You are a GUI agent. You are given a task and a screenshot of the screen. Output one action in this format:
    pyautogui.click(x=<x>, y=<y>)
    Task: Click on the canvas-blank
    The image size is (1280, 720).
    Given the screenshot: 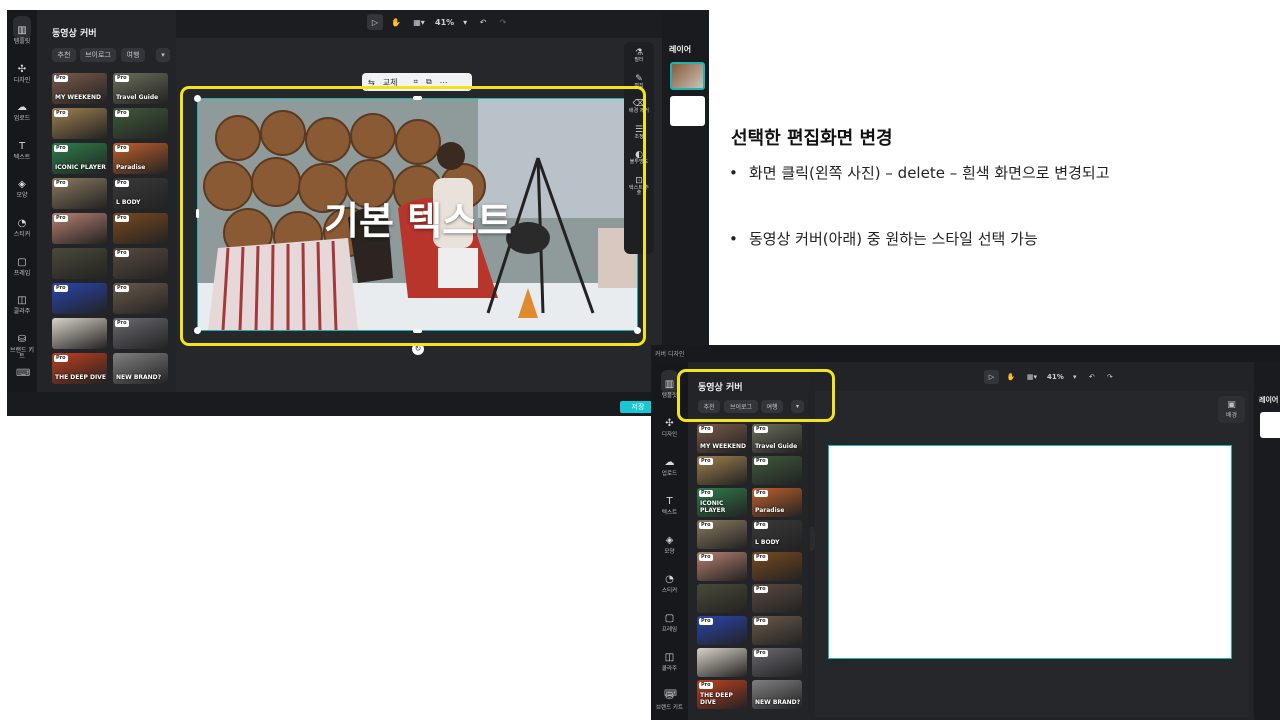 What is the action you would take?
    pyautogui.click(x=1030, y=552)
    